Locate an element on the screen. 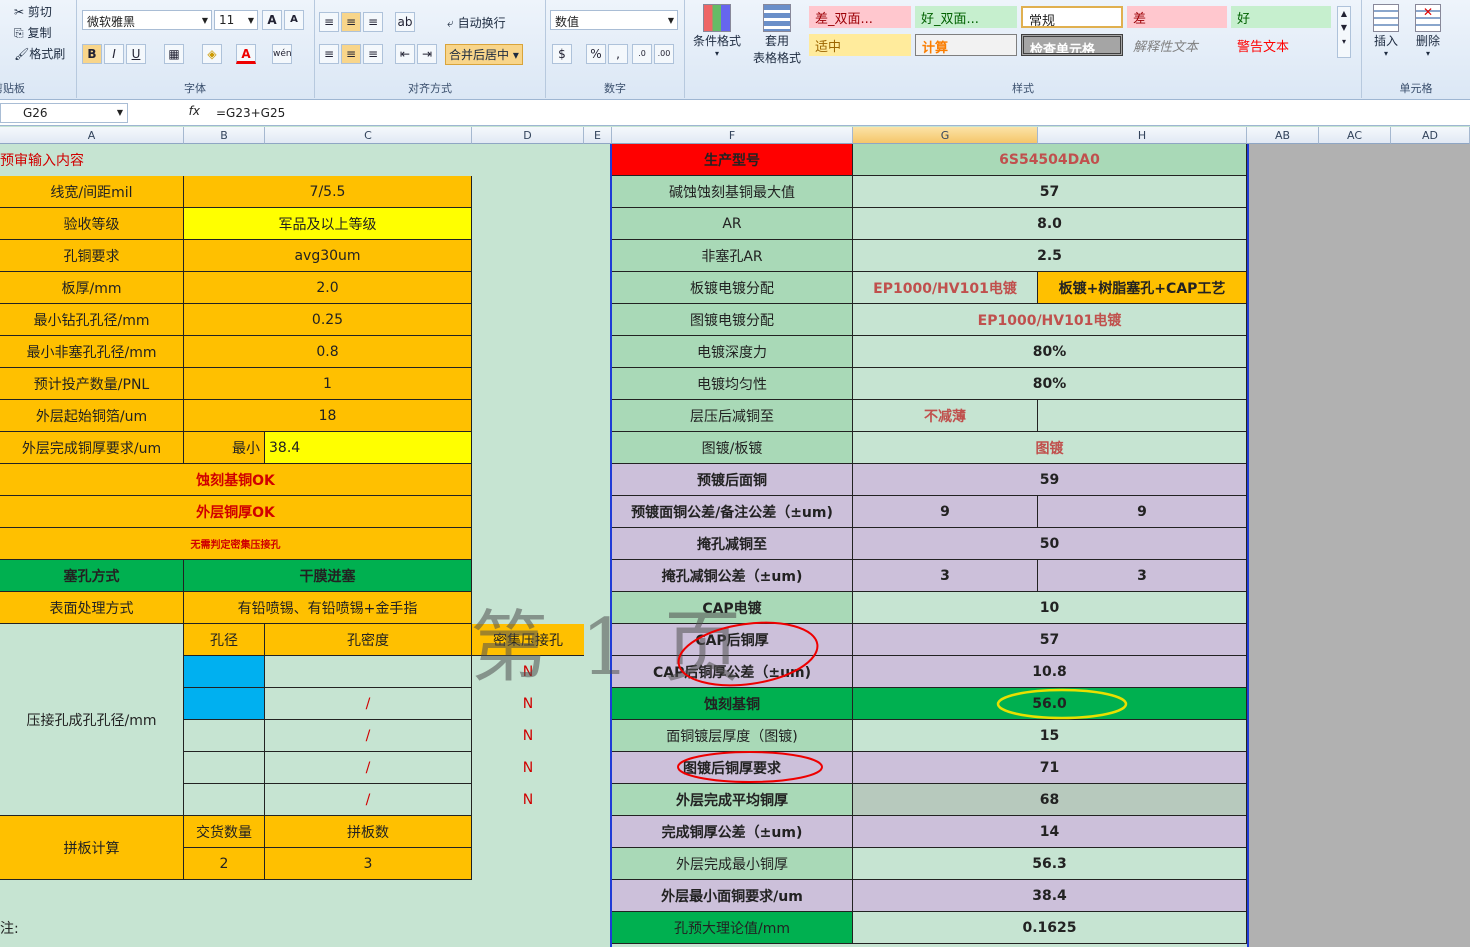 This screenshot has height=947, width=1470. right-row-value: 68 is located at coordinates (1050, 800).